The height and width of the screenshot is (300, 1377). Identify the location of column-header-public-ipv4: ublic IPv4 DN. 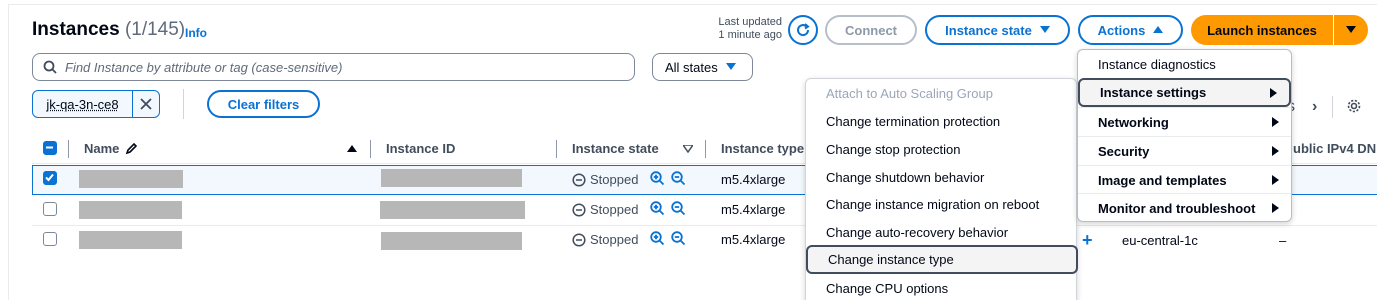
(1334, 148).